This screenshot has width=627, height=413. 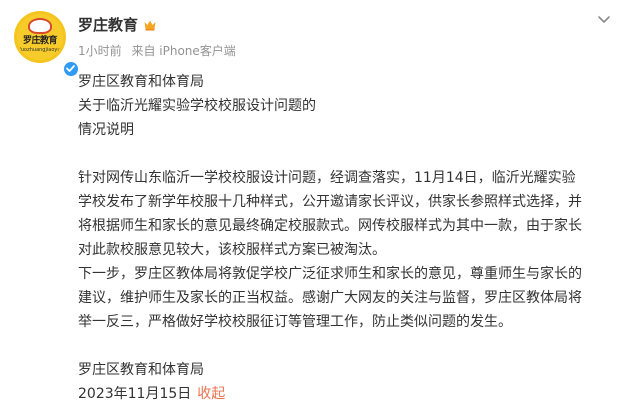 What do you see at coordinates (211, 394) in the screenshot?
I see `collapse-link: 收起` at bounding box center [211, 394].